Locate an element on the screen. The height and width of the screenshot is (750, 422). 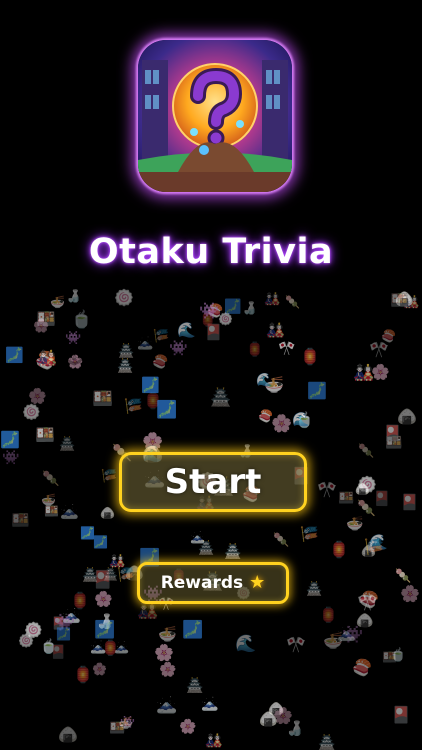
background-sticker: 🎏 is located at coordinates (126, 575).